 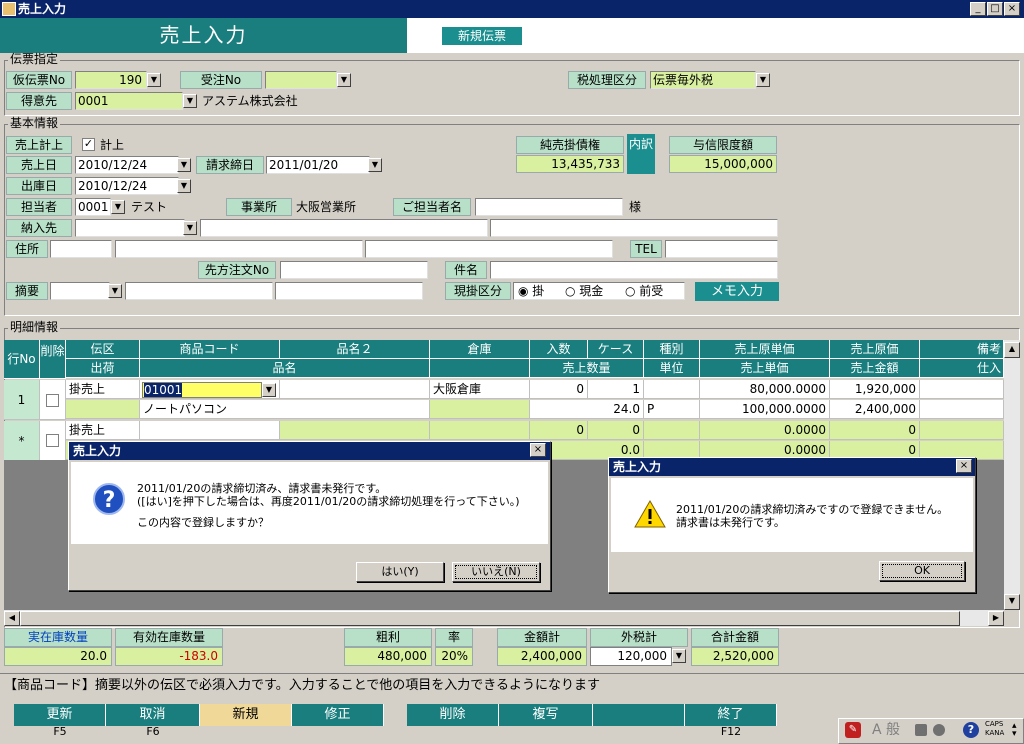 I want to click on client-order-field, so click(x=354, y=270).